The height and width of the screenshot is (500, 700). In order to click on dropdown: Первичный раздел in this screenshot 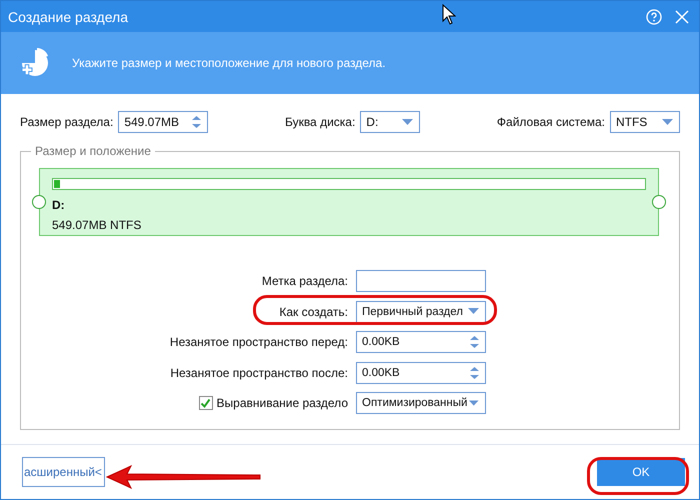, I will do `click(421, 311)`.